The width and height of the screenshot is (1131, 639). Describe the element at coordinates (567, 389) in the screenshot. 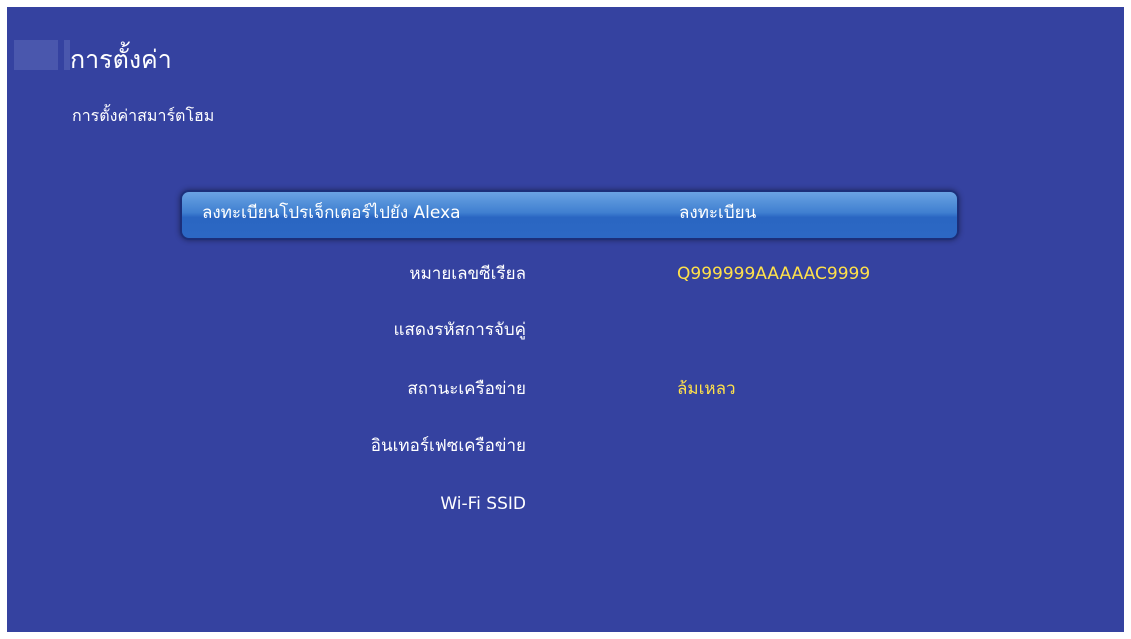

I see `menu-item-network-status: สถานะเครือข่าย ล้มเหลว` at that location.